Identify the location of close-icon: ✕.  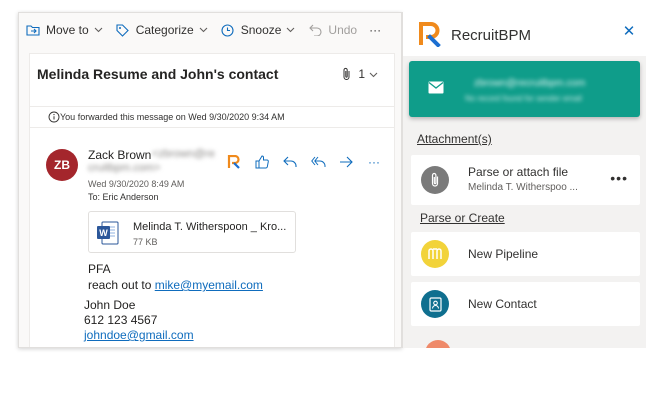
(629, 32).